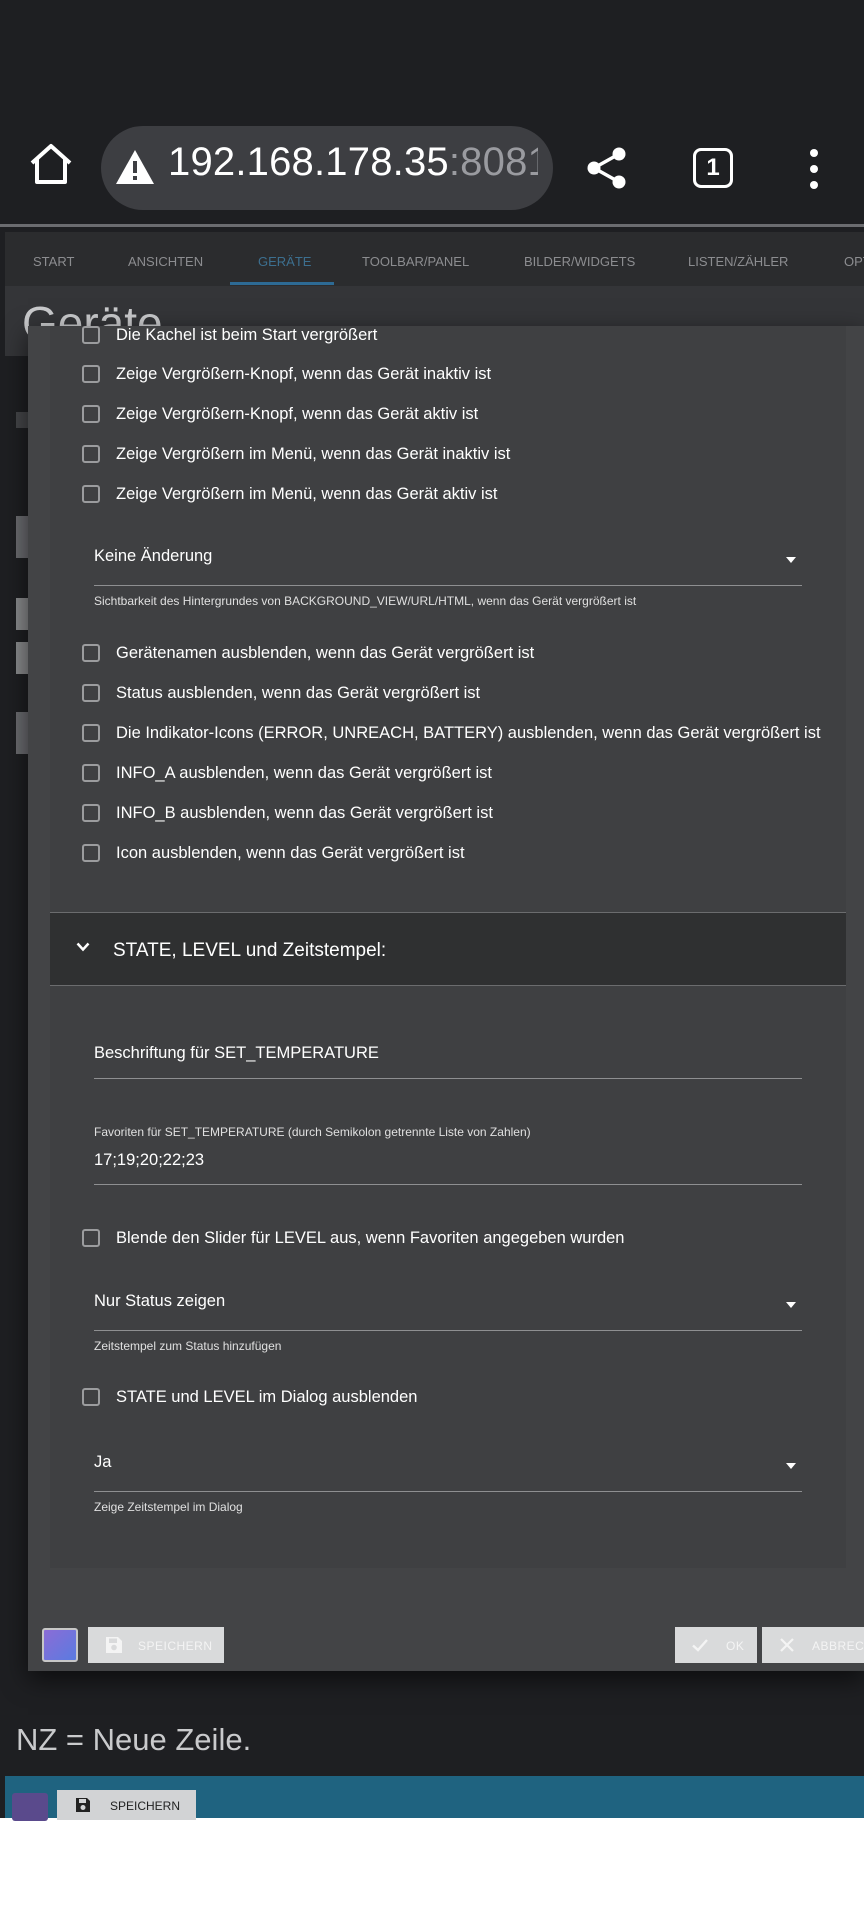 This screenshot has width=864, height=1920. Describe the element at coordinates (448, 1048) in the screenshot. I see `caption-set-temperature-field: Beschriftung für SET_TEMPERATURE` at that location.